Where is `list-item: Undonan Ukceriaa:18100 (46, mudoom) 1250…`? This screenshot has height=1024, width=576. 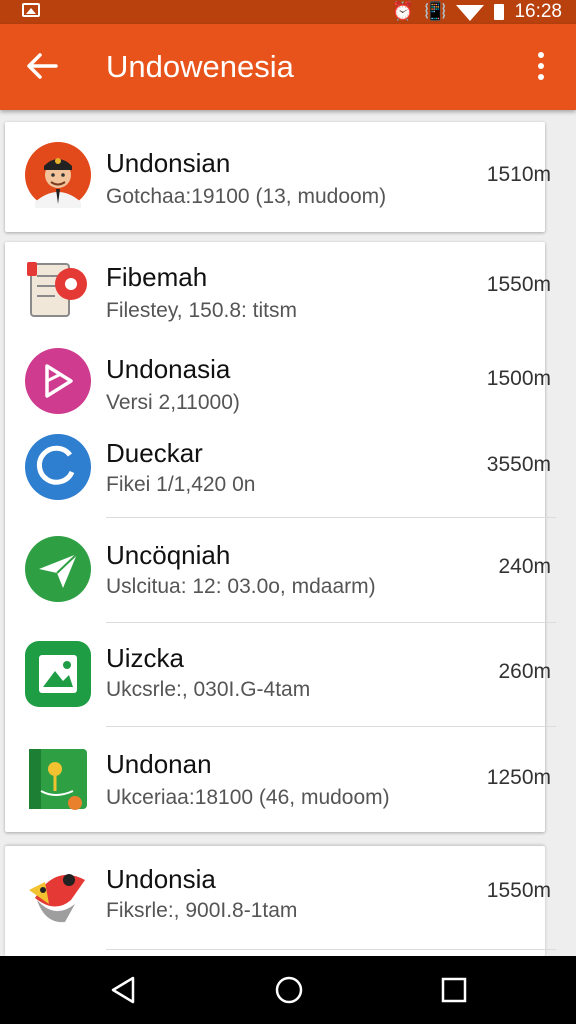
list-item: Undonan Ukceriaa:18100 (46, mudoom) 1250… is located at coordinates (278, 779).